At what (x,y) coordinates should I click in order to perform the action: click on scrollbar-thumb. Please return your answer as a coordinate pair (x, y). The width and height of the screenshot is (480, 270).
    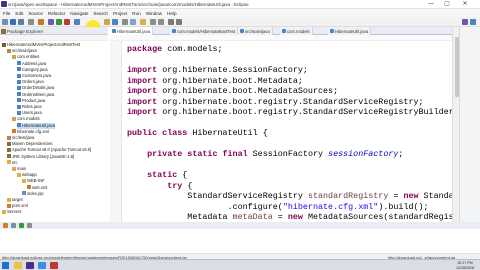
    Looking at the image, I should click on (456, 67).